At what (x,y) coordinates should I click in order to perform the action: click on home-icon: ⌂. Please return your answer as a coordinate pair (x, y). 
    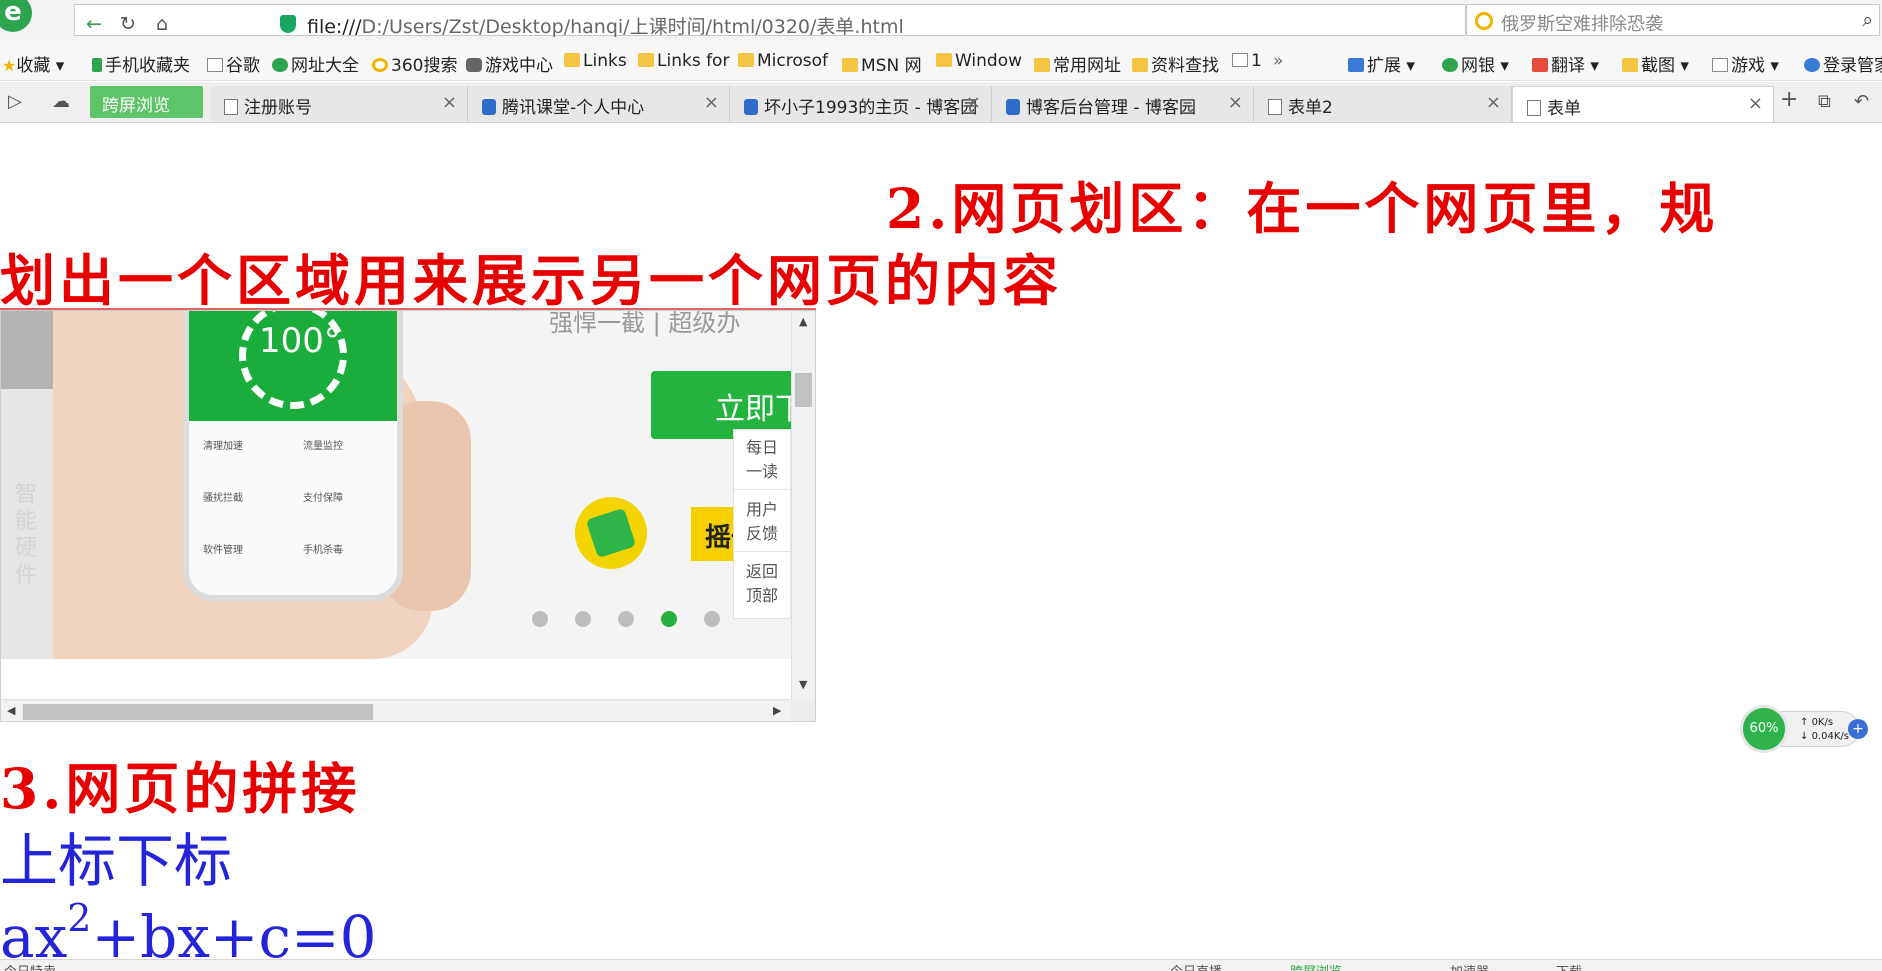
    Looking at the image, I should click on (162, 24).